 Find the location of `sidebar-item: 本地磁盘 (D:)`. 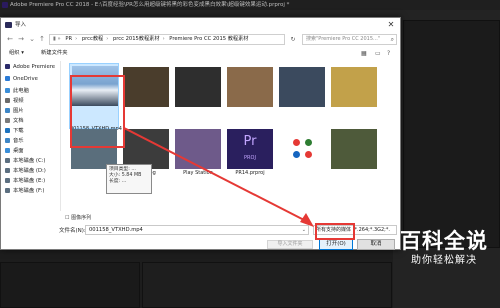

sidebar-item: 本地磁盘 (D:) is located at coordinates (25, 171).